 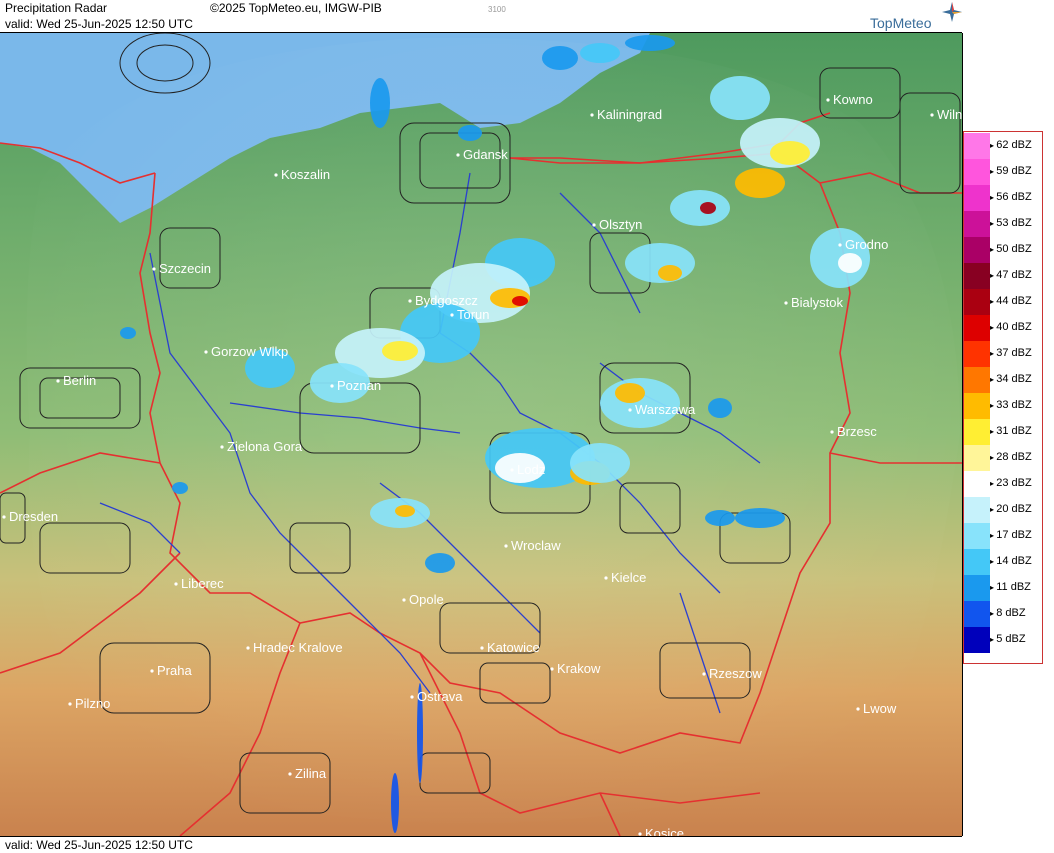 I want to click on legend-label: 62 dBZ, so click(x=1015, y=145).